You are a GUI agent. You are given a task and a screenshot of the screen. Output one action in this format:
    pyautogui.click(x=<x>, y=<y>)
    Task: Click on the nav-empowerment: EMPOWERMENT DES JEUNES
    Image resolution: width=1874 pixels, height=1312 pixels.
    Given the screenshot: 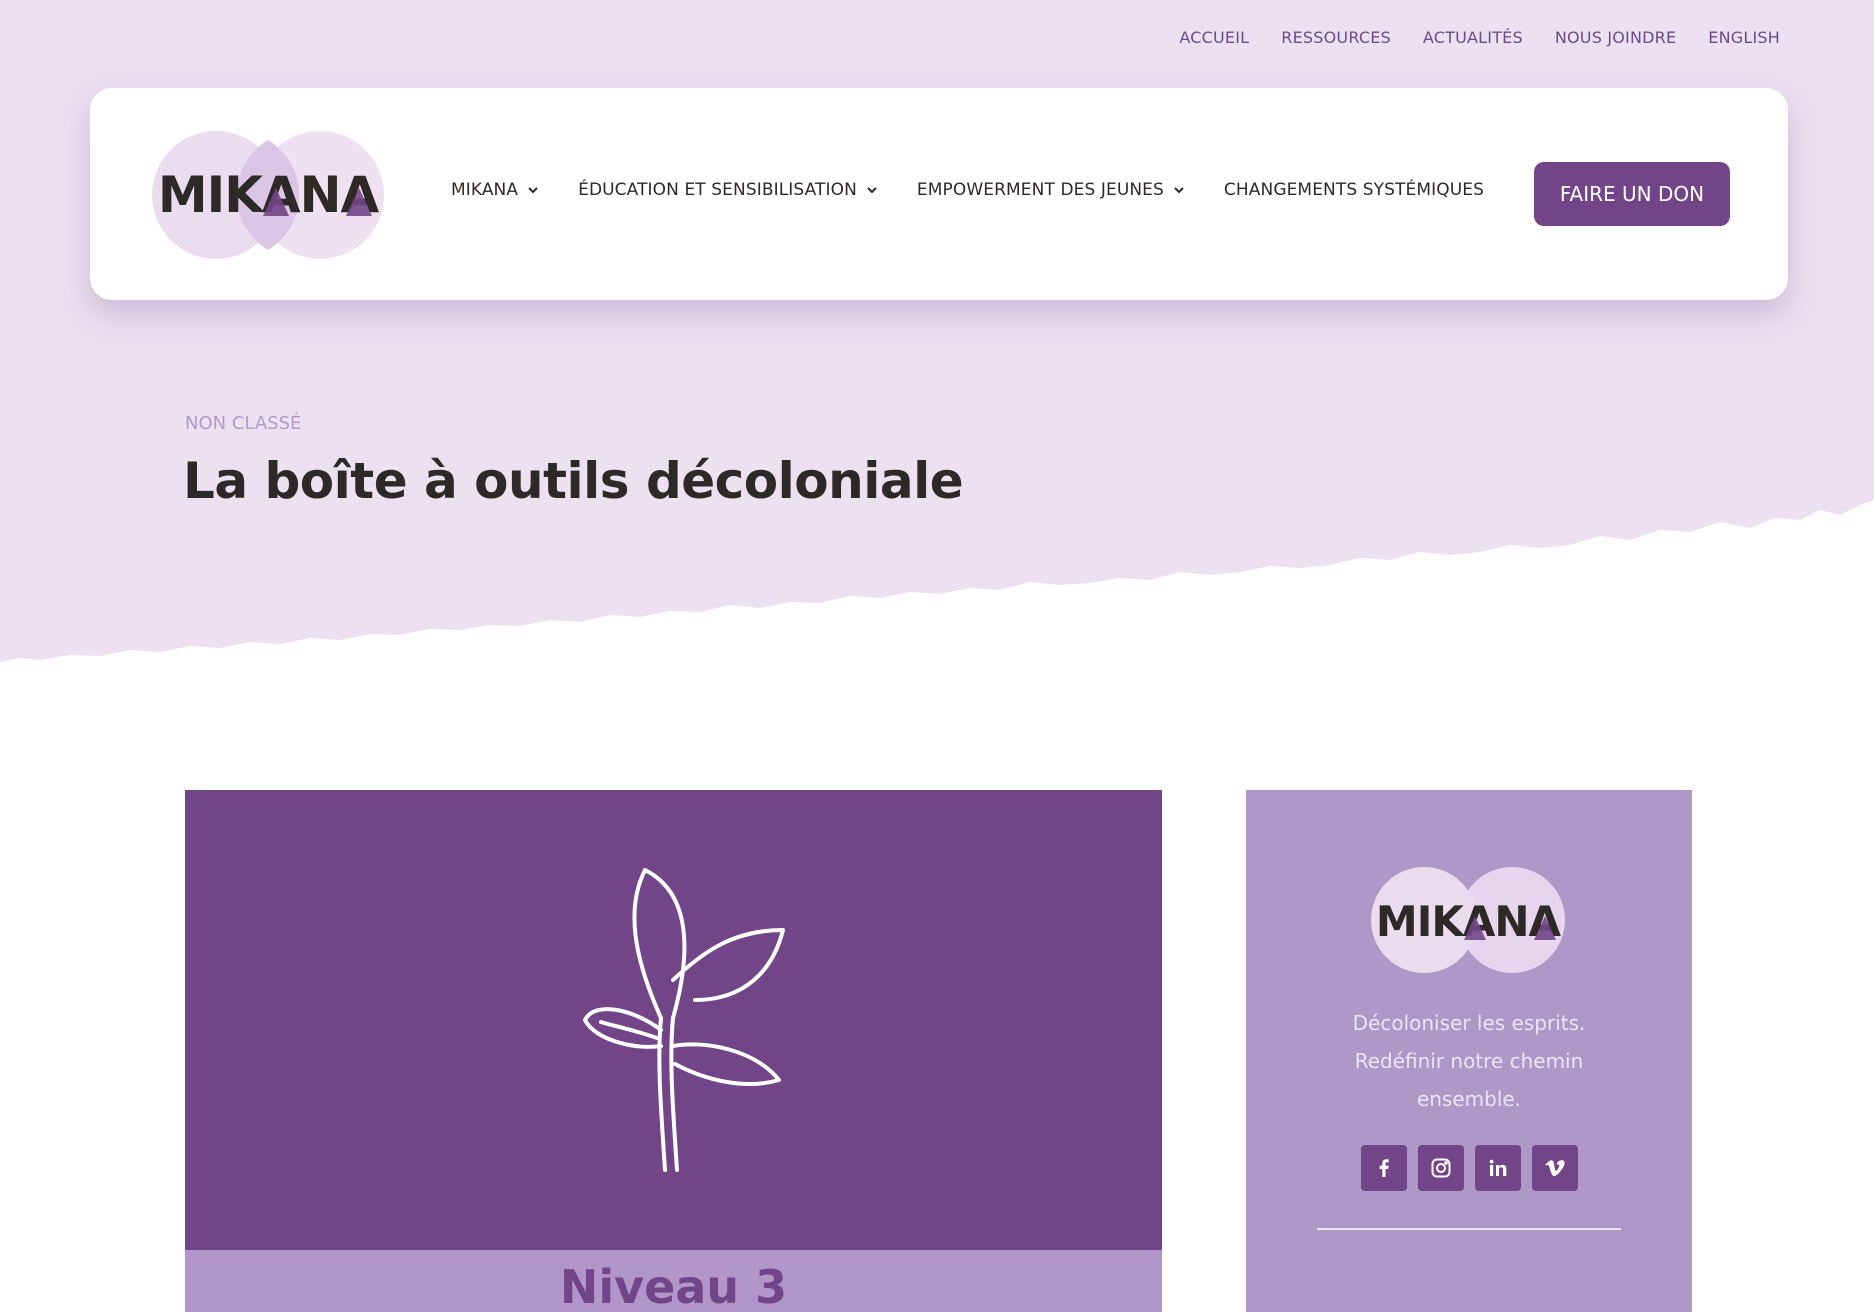 What is the action you would take?
    pyautogui.click(x=1051, y=190)
    